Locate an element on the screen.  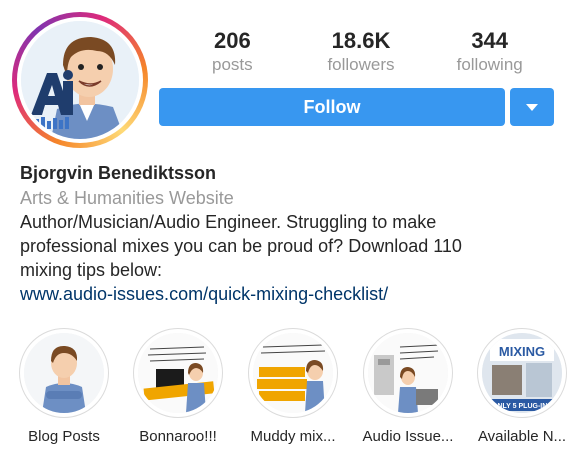
highlight-label: Blog Posts is located at coordinates (64, 436).